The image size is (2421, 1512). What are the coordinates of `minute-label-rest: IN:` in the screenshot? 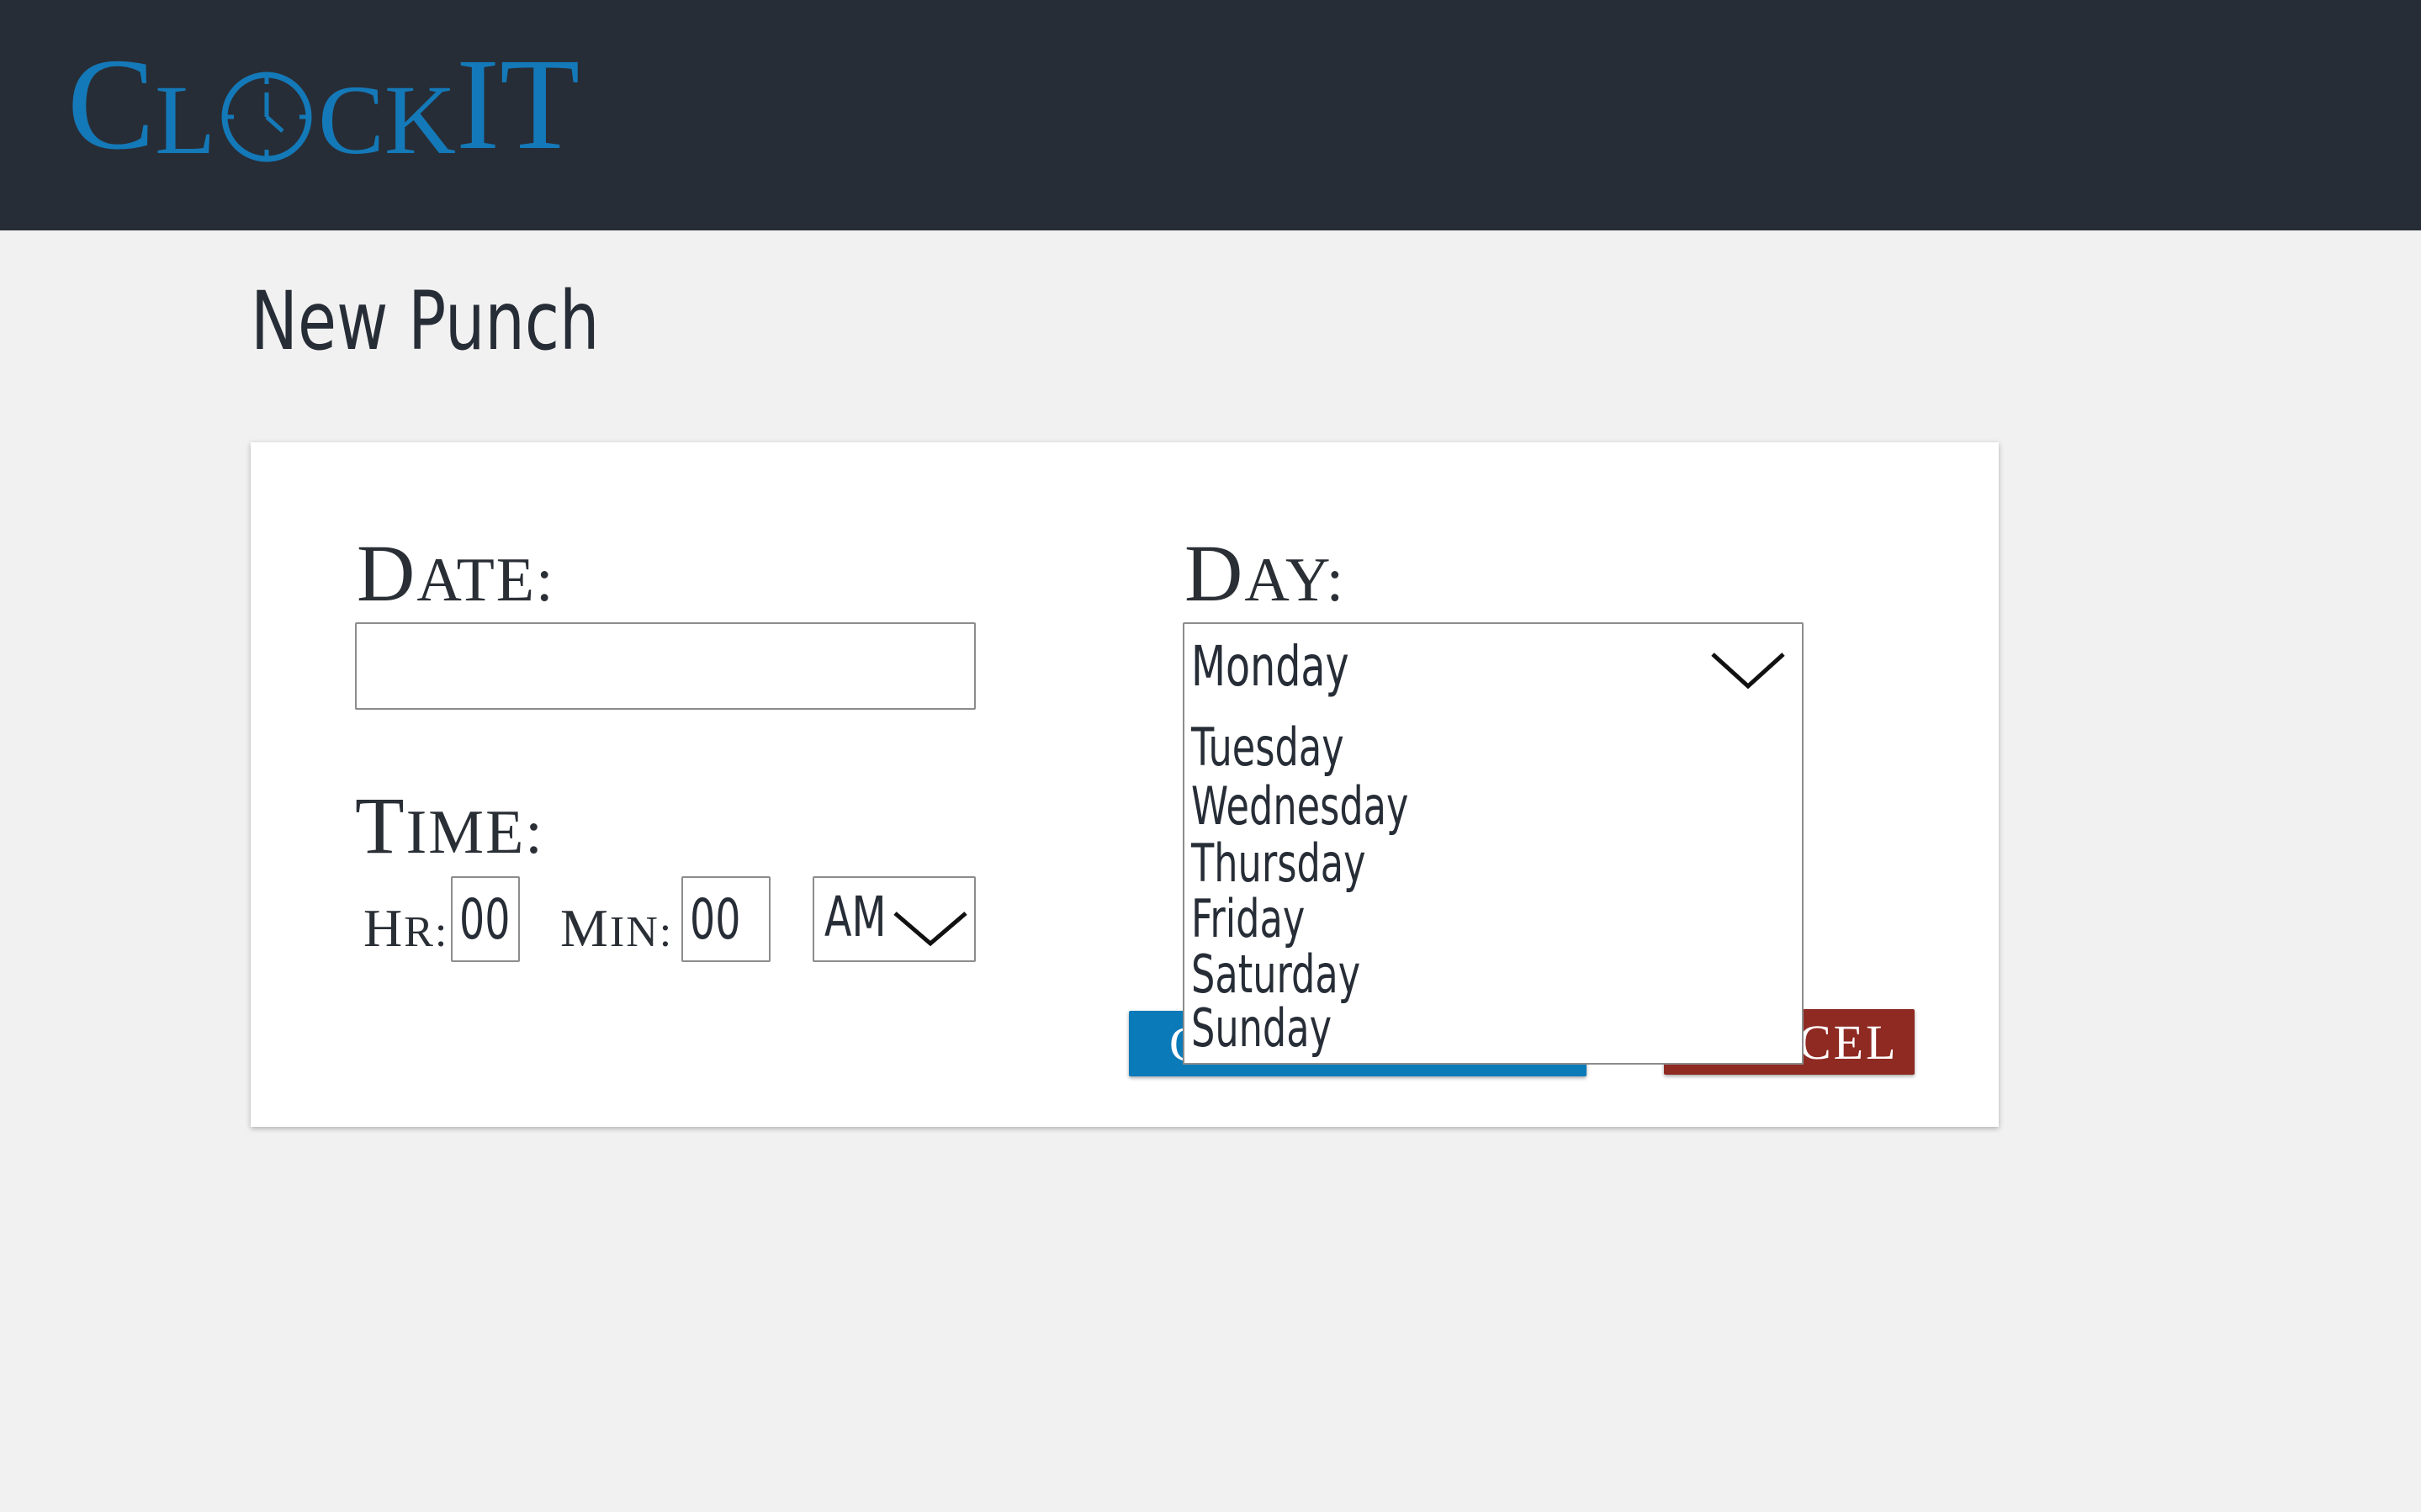 It's located at (642, 932).